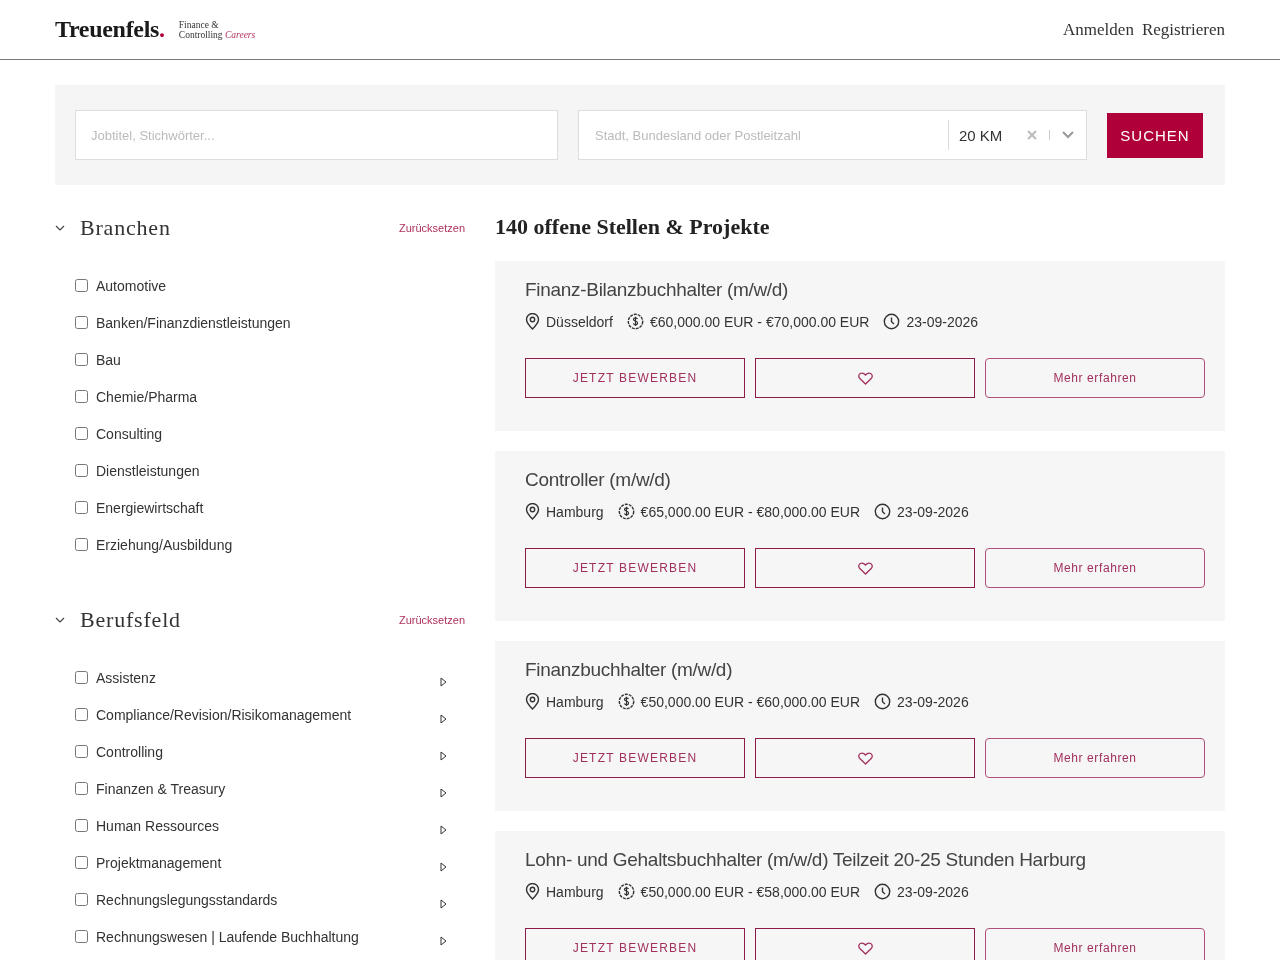  What do you see at coordinates (268, 751) in the screenshot?
I see `filter-option: Controlling` at bounding box center [268, 751].